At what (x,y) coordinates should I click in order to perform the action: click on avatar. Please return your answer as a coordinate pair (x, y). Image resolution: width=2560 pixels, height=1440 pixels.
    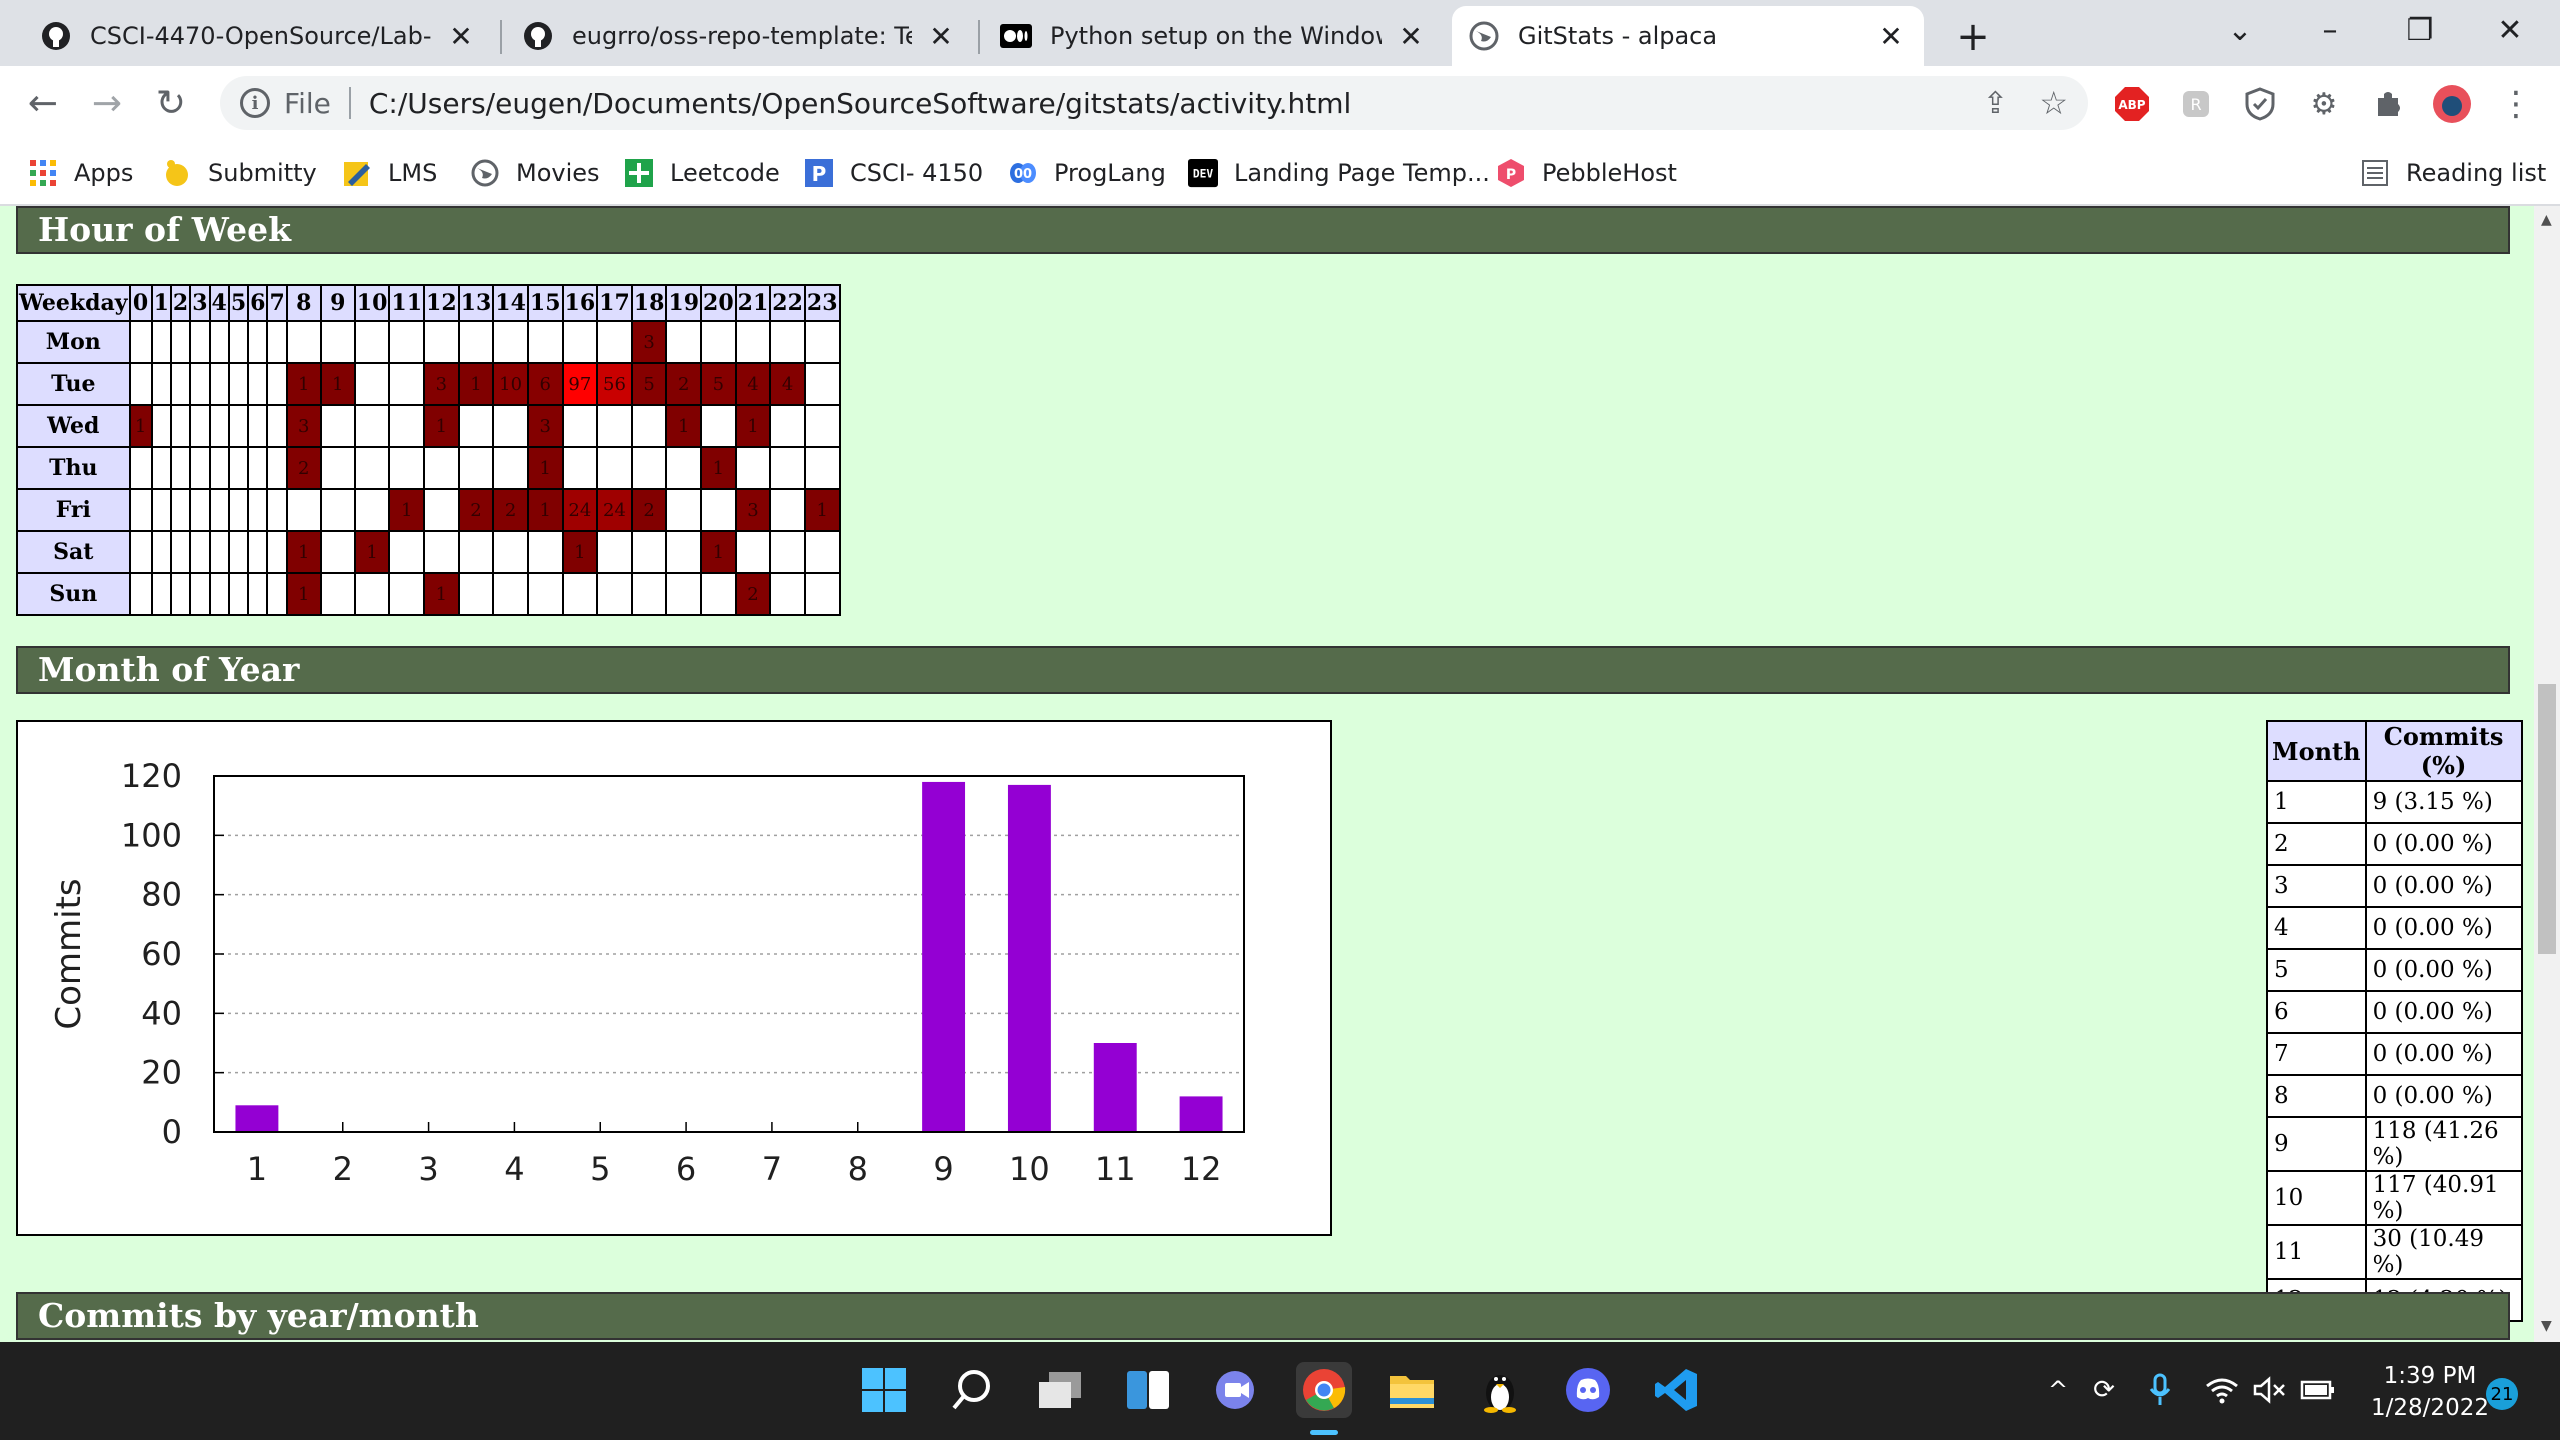
    Looking at the image, I should click on (2452, 104).